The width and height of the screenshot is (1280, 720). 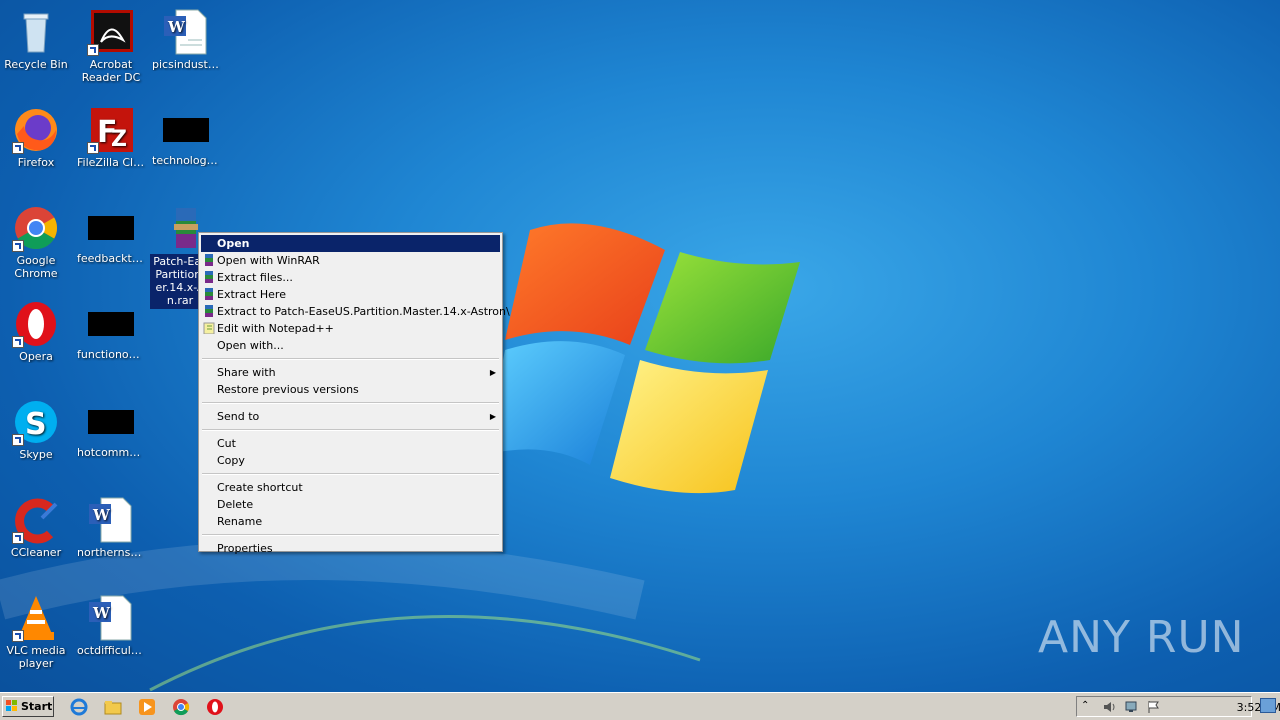 What do you see at coordinates (350, 243) in the screenshot?
I see `menu-item-open: Open` at bounding box center [350, 243].